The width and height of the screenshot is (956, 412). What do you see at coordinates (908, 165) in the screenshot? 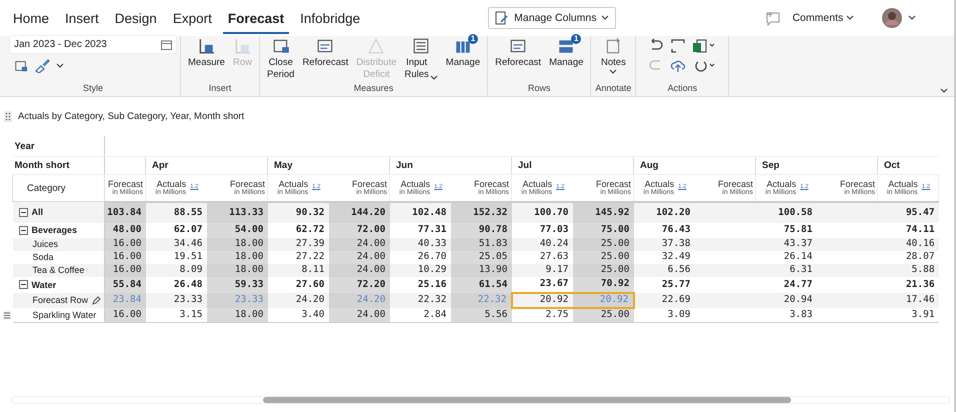
I see `month-header: Oct` at bounding box center [908, 165].